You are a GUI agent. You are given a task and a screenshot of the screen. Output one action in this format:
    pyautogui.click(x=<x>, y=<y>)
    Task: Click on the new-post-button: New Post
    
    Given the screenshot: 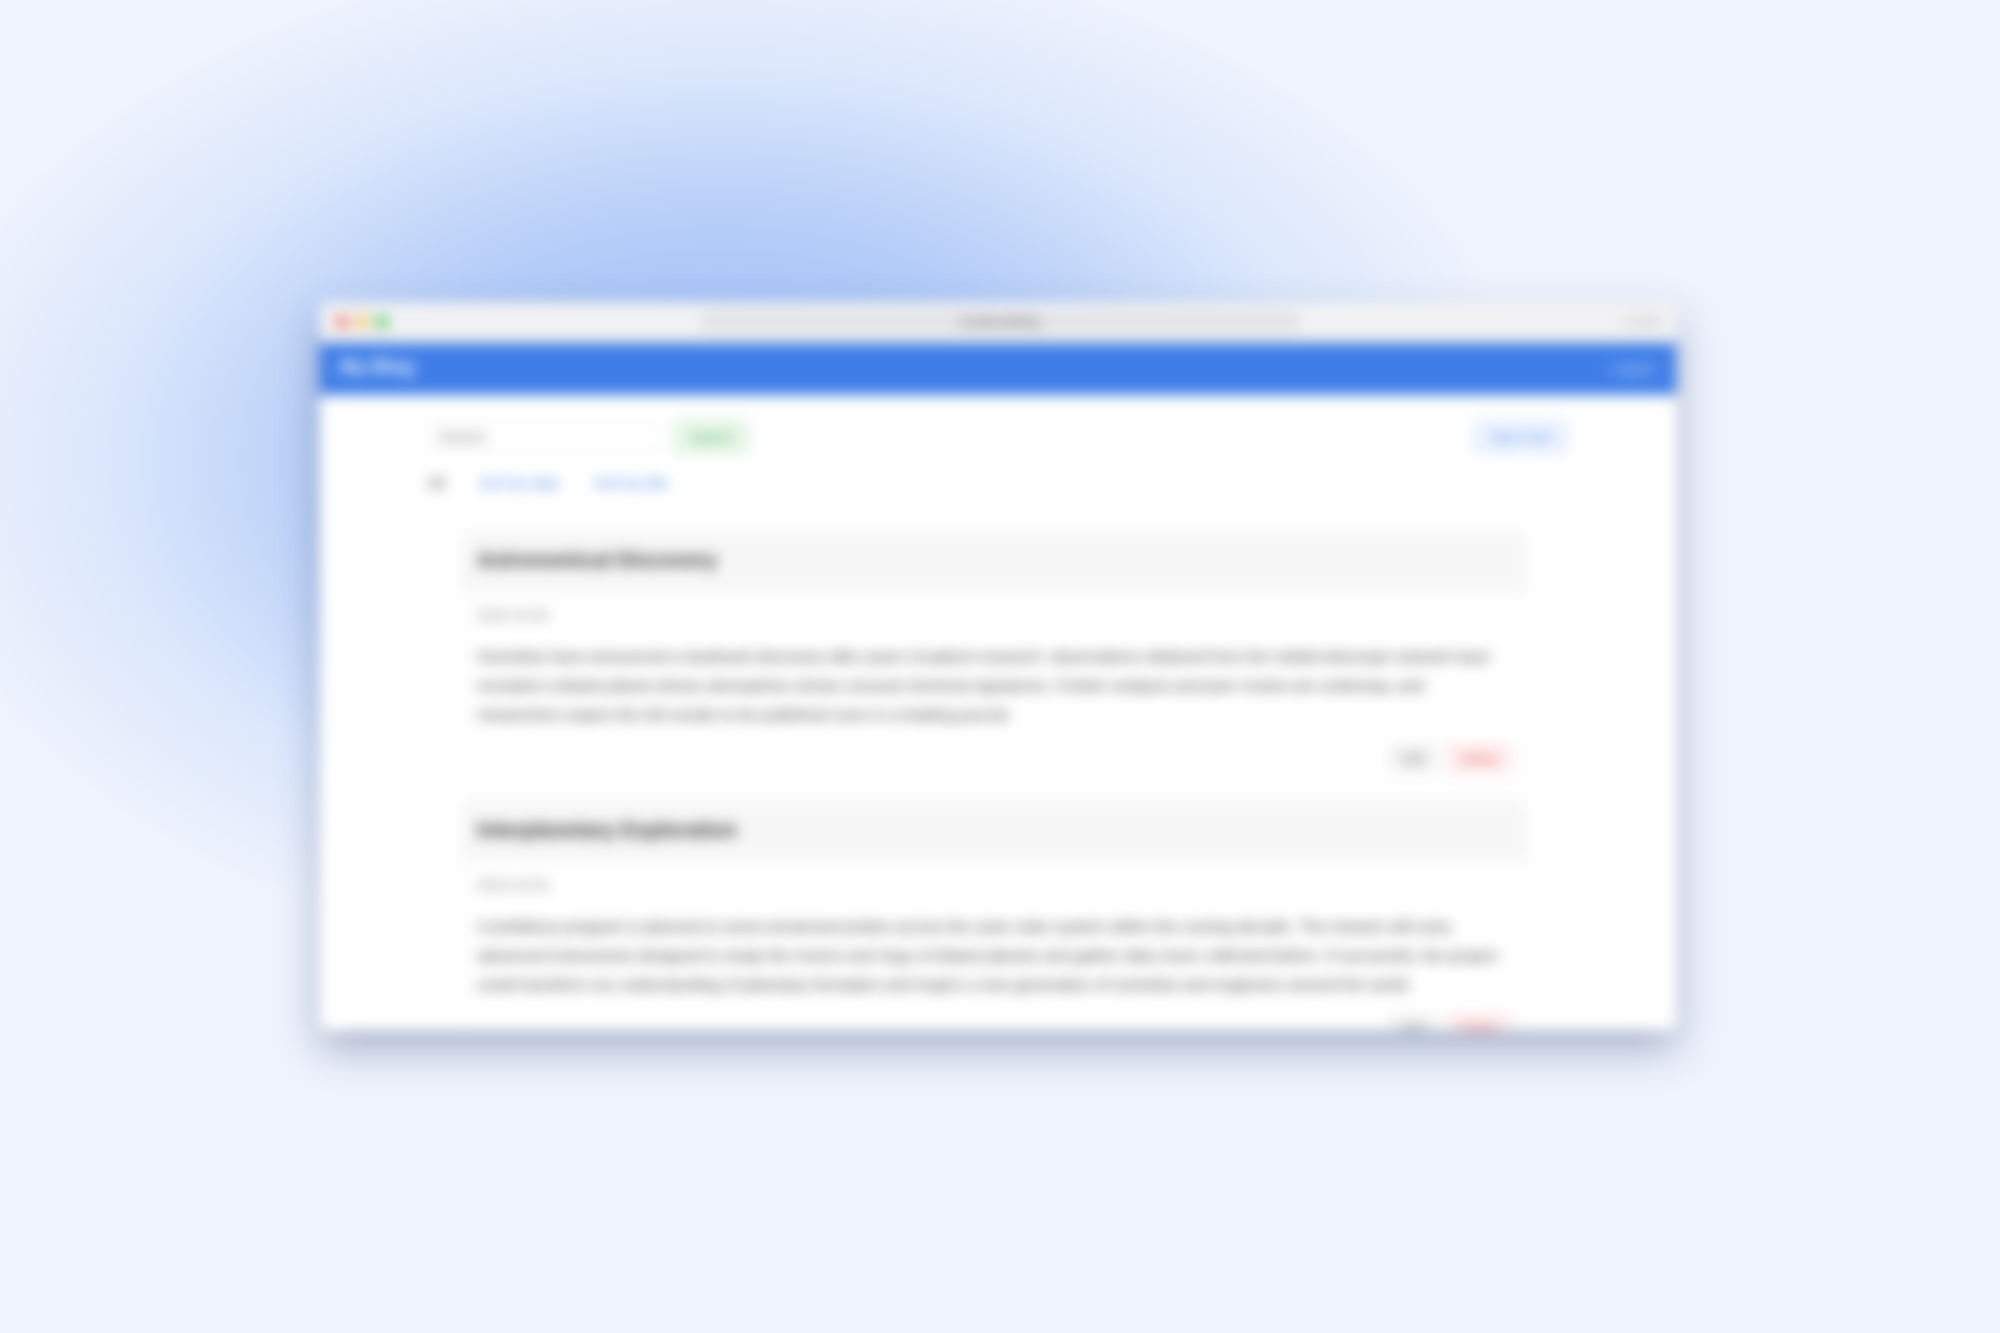 What is the action you would take?
    pyautogui.click(x=1521, y=437)
    